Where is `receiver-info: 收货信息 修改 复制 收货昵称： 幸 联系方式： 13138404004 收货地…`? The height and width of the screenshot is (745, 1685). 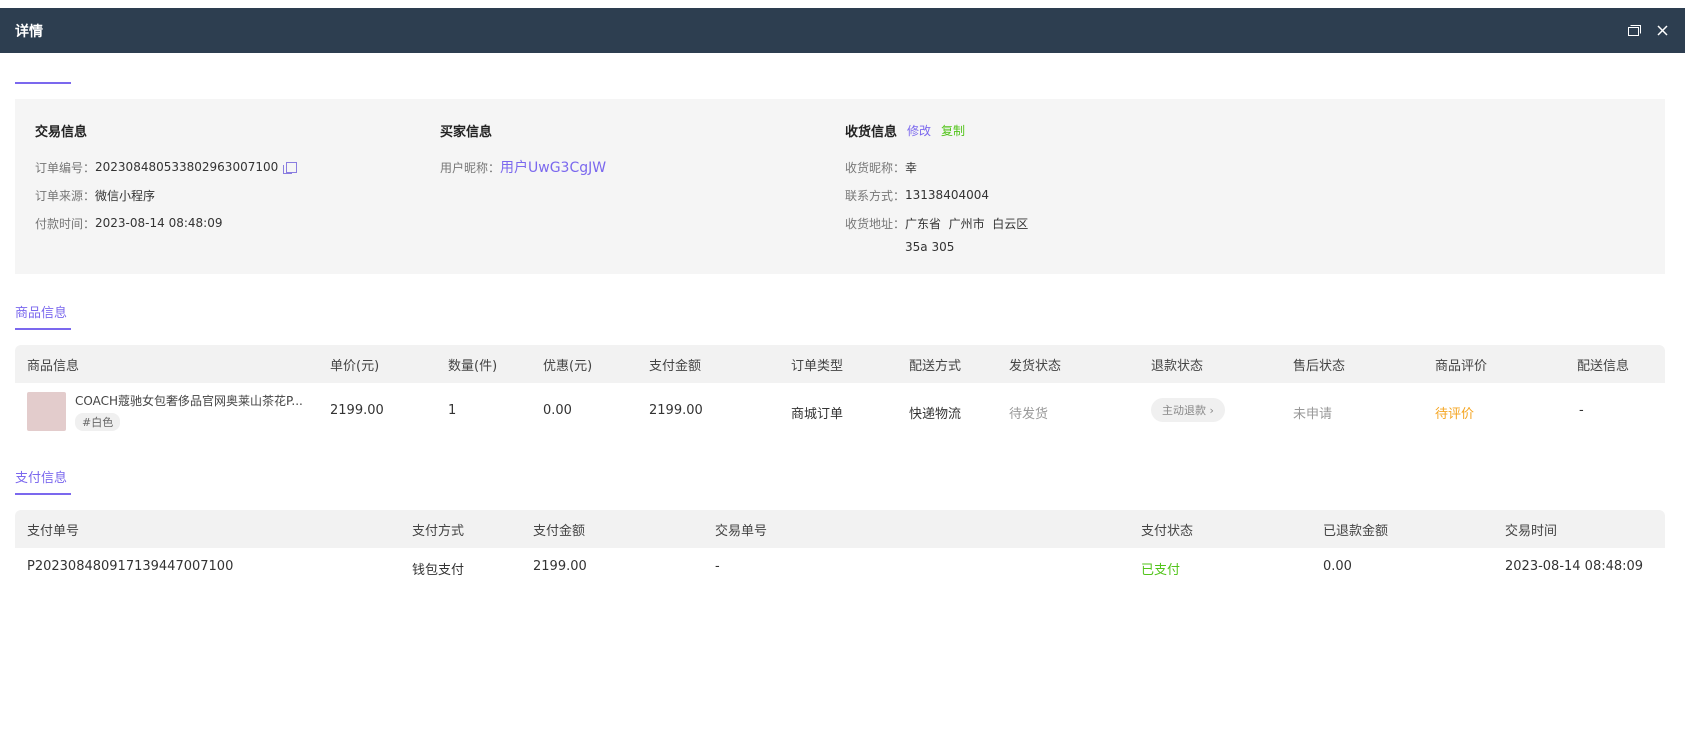
receiver-info: 收货信息 修改 复制 收货昵称： 幸 联系方式： 13138404004 收货地… is located at coordinates (936, 189).